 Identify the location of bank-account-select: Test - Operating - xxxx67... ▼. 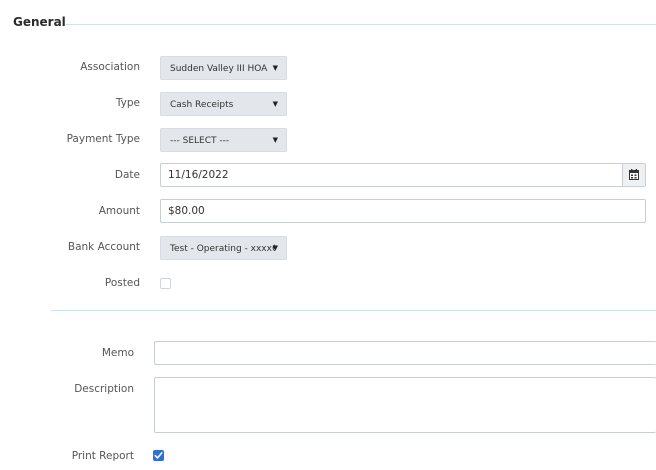
(223, 248).